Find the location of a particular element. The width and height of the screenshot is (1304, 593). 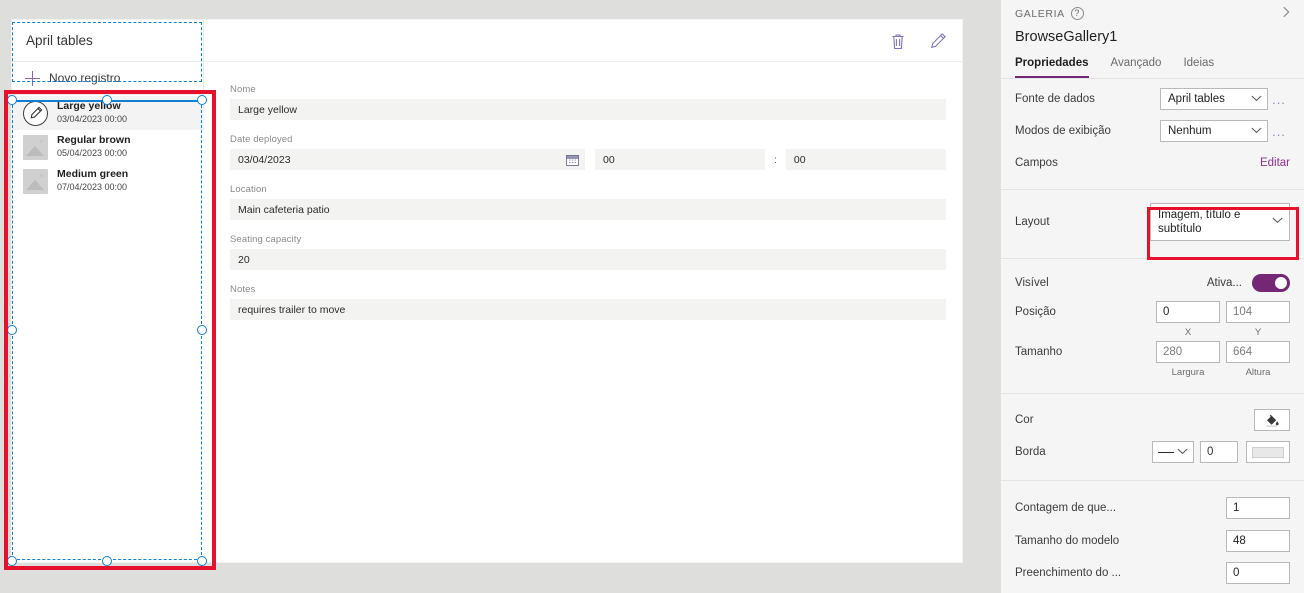

color-label: Cor is located at coordinates (1024, 420).